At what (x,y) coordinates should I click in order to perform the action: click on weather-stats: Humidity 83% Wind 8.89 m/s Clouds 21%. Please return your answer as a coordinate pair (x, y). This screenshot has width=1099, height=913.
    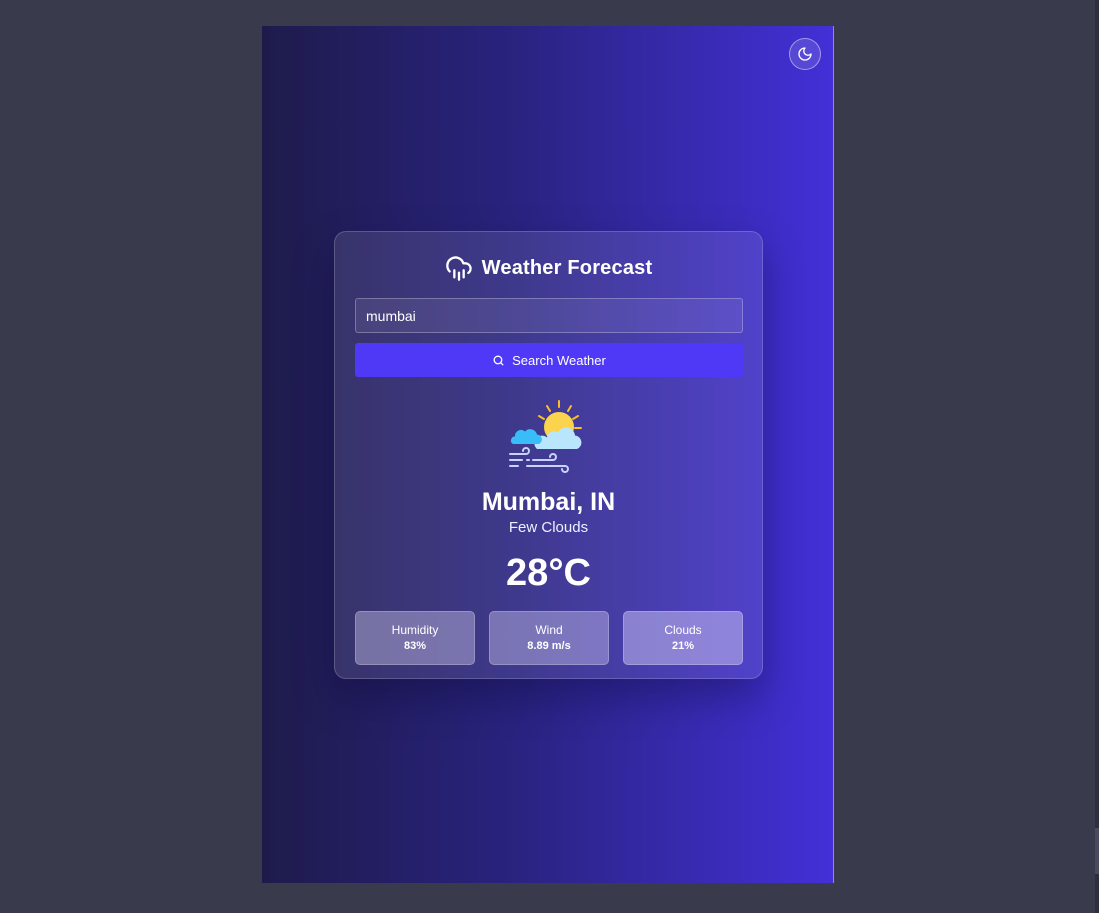
    Looking at the image, I should click on (549, 638).